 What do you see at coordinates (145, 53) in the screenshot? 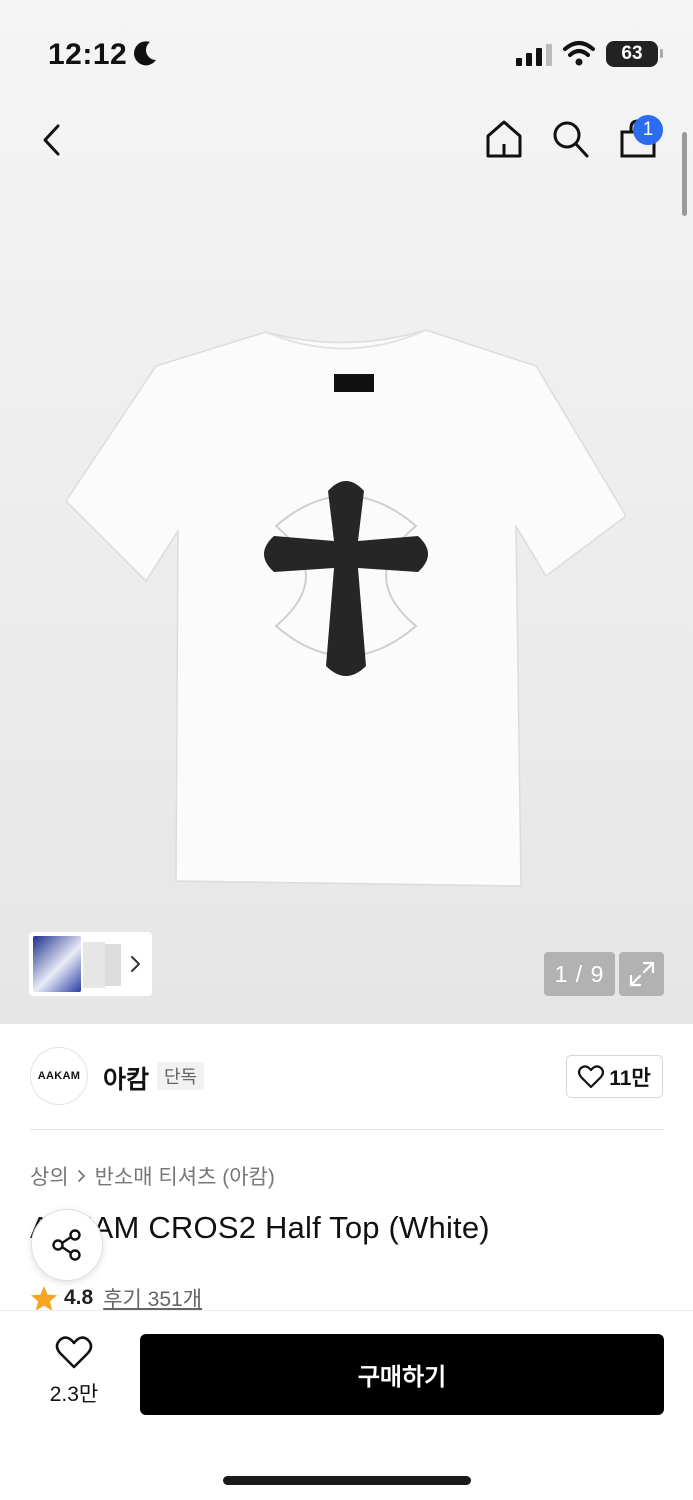
I see `moon-icon` at bounding box center [145, 53].